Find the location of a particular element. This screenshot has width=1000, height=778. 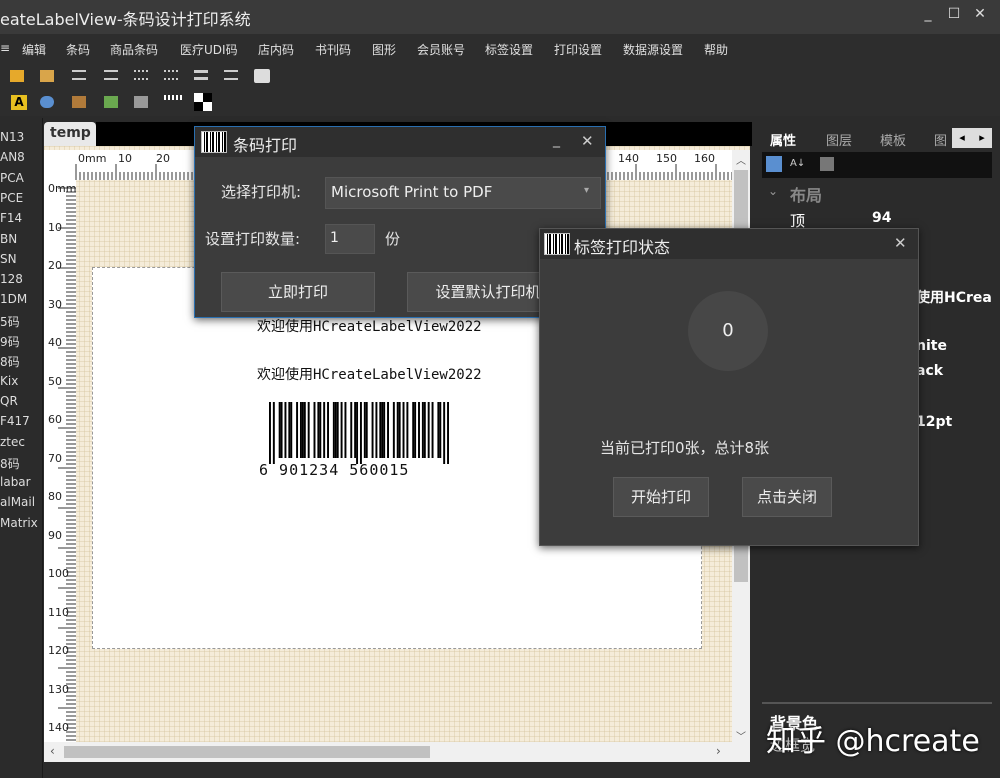

quantity-input: 1 is located at coordinates (350, 239).